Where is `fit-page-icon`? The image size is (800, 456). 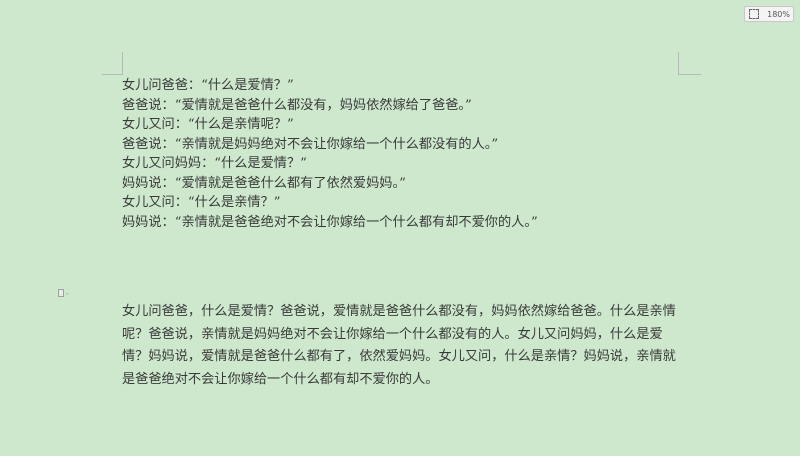 fit-page-icon is located at coordinates (754, 14).